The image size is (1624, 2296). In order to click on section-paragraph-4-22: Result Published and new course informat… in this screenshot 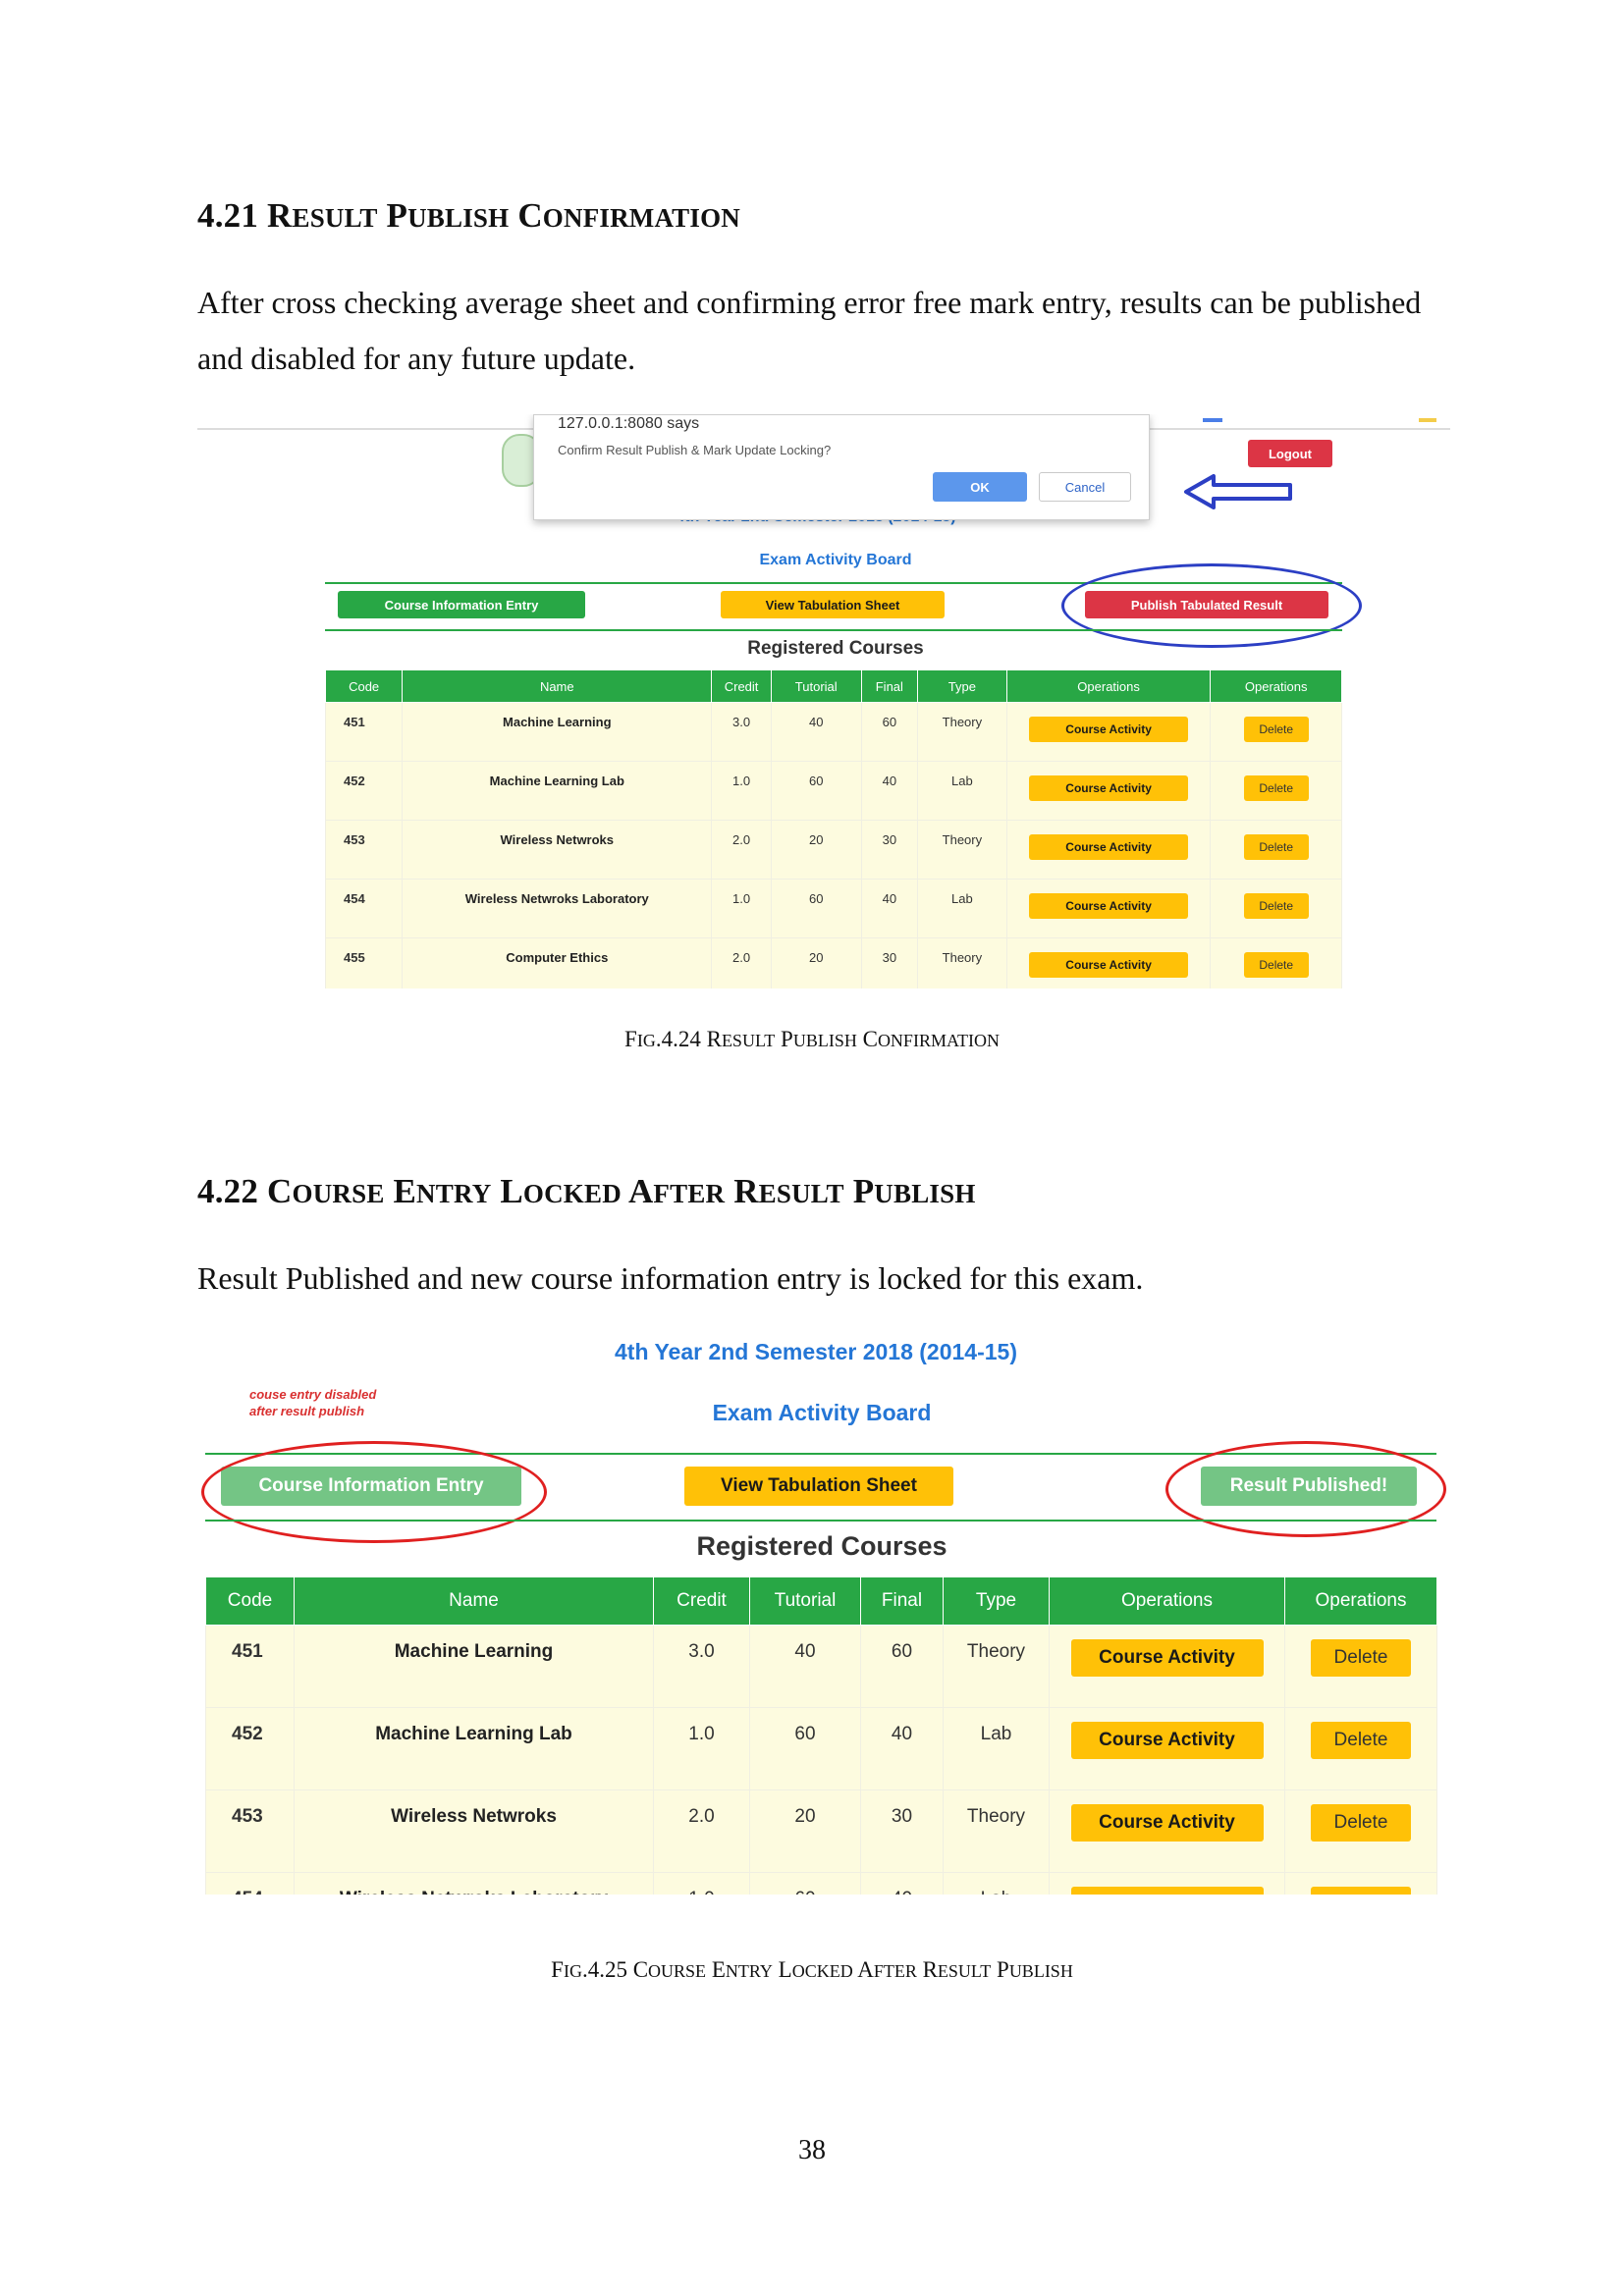, I will do `click(670, 1278)`.